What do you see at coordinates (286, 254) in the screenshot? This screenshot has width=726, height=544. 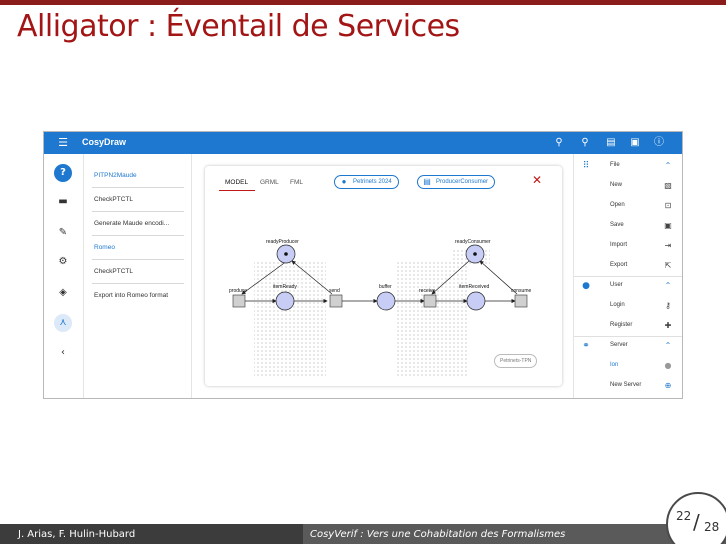 I see `place-readyproducer` at bounding box center [286, 254].